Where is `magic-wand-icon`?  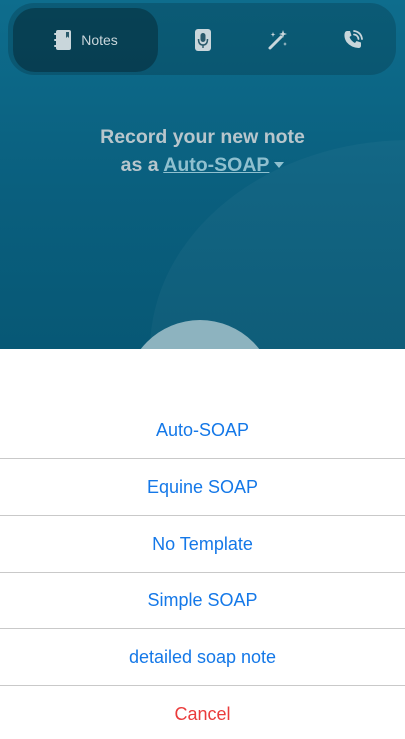
magic-wand-icon is located at coordinates (278, 40).